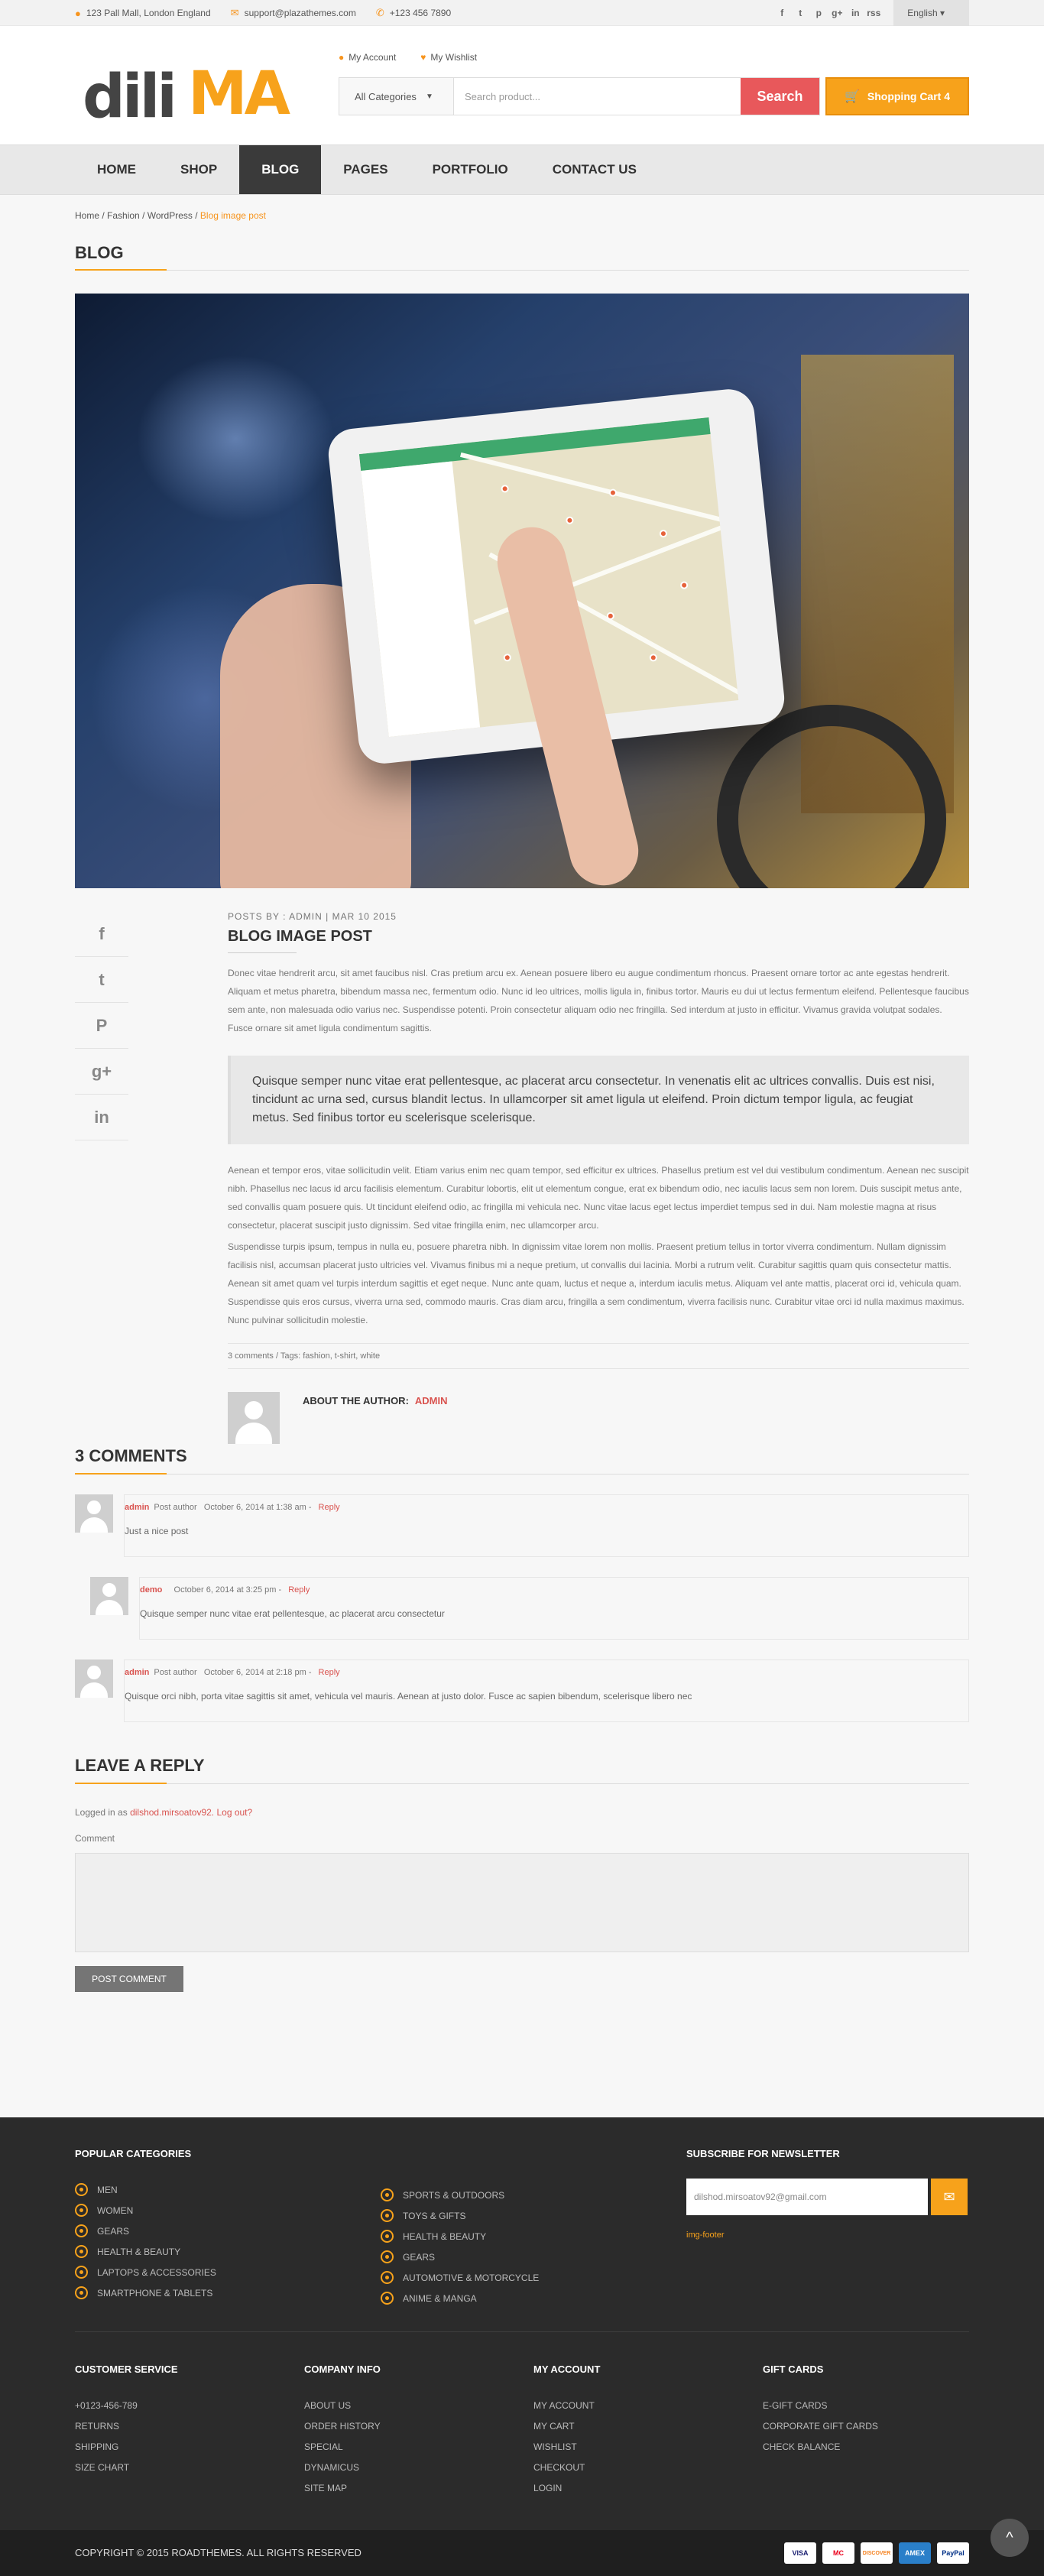  I want to click on linkedin-share-icon: in, so click(101, 1117).